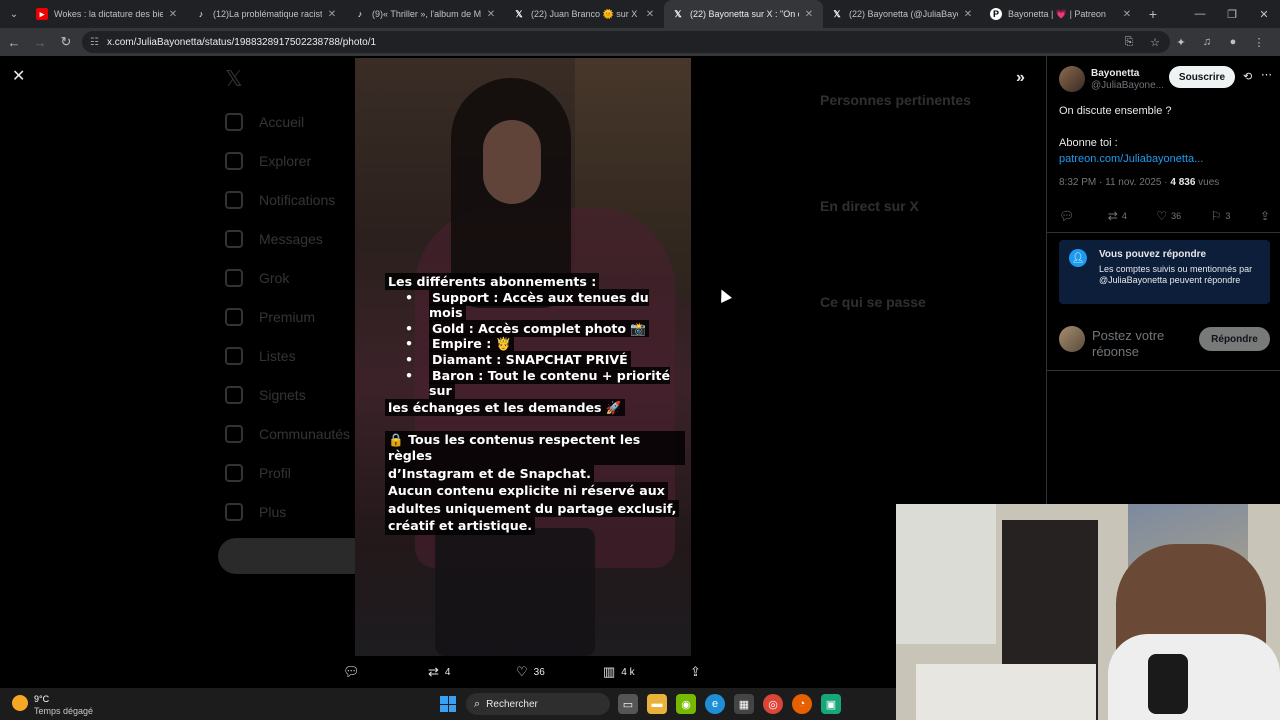  What do you see at coordinates (837, 13) in the screenshot?
I see `x-icon: 𝕏` at bounding box center [837, 13].